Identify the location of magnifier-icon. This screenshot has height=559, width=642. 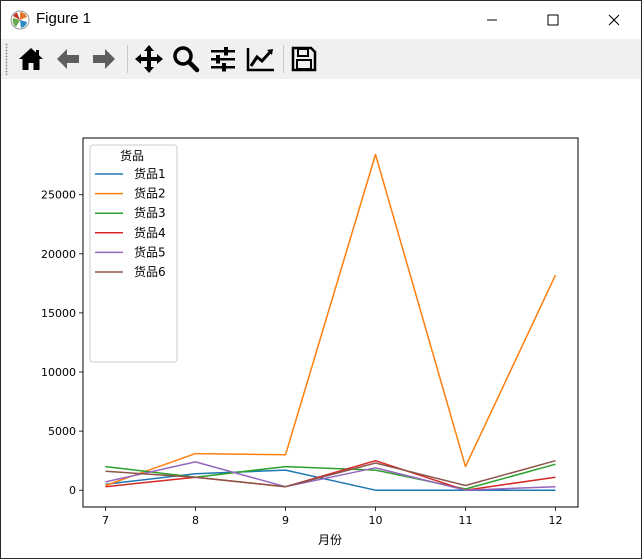
(186, 59).